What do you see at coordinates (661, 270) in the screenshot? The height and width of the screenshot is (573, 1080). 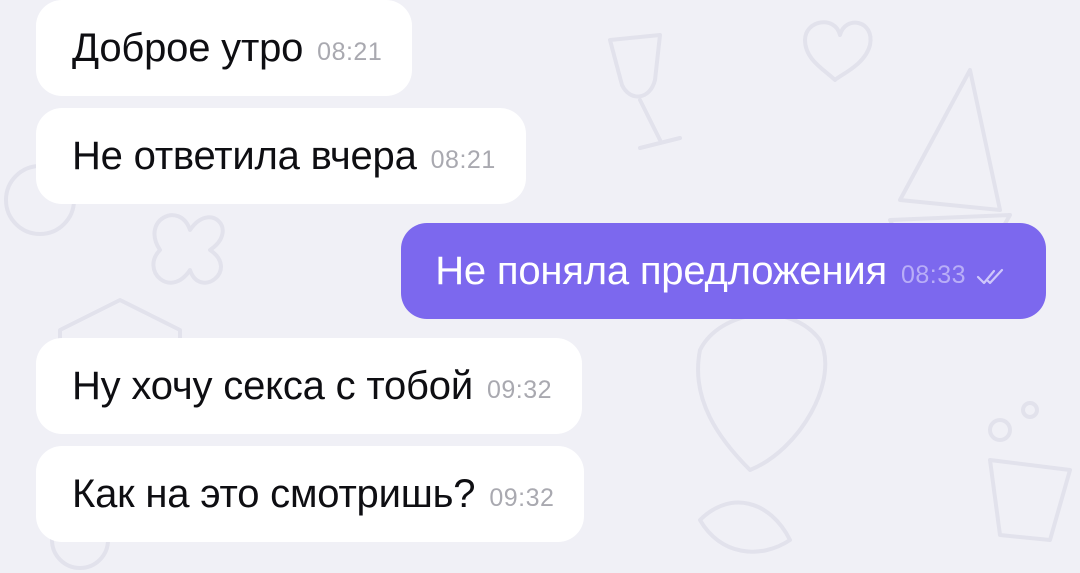 I see `message-text: Не поняла предложения` at bounding box center [661, 270].